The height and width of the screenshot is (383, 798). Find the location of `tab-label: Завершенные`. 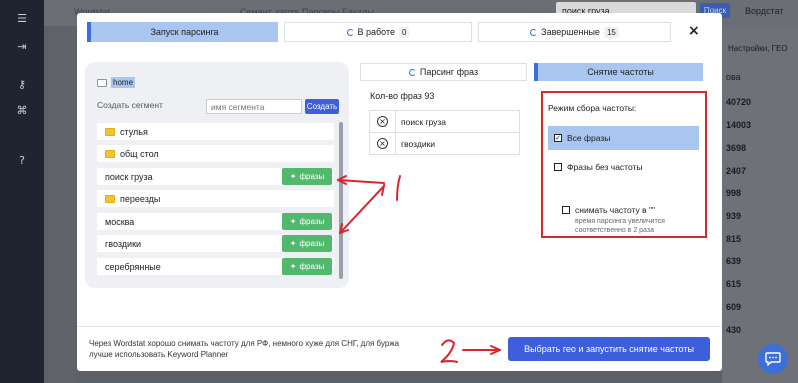

tab-label: Завершенные is located at coordinates (570, 32).